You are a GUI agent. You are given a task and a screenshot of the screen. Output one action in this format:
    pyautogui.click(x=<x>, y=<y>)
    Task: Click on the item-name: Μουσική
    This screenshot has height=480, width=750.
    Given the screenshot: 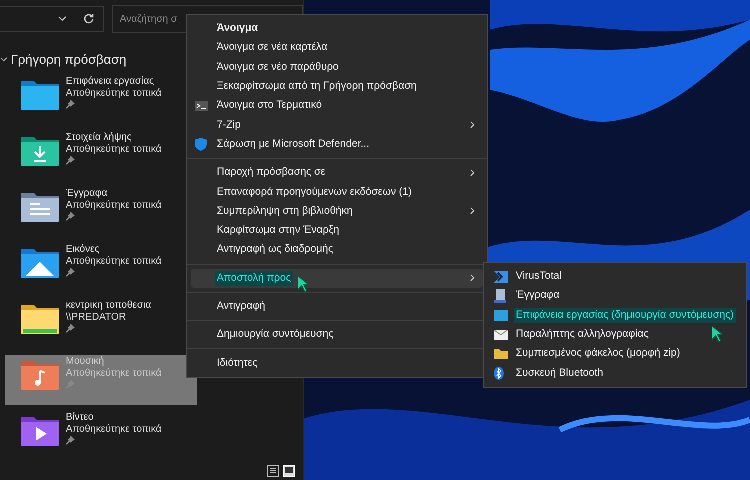 What is the action you would take?
    pyautogui.click(x=86, y=361)
    